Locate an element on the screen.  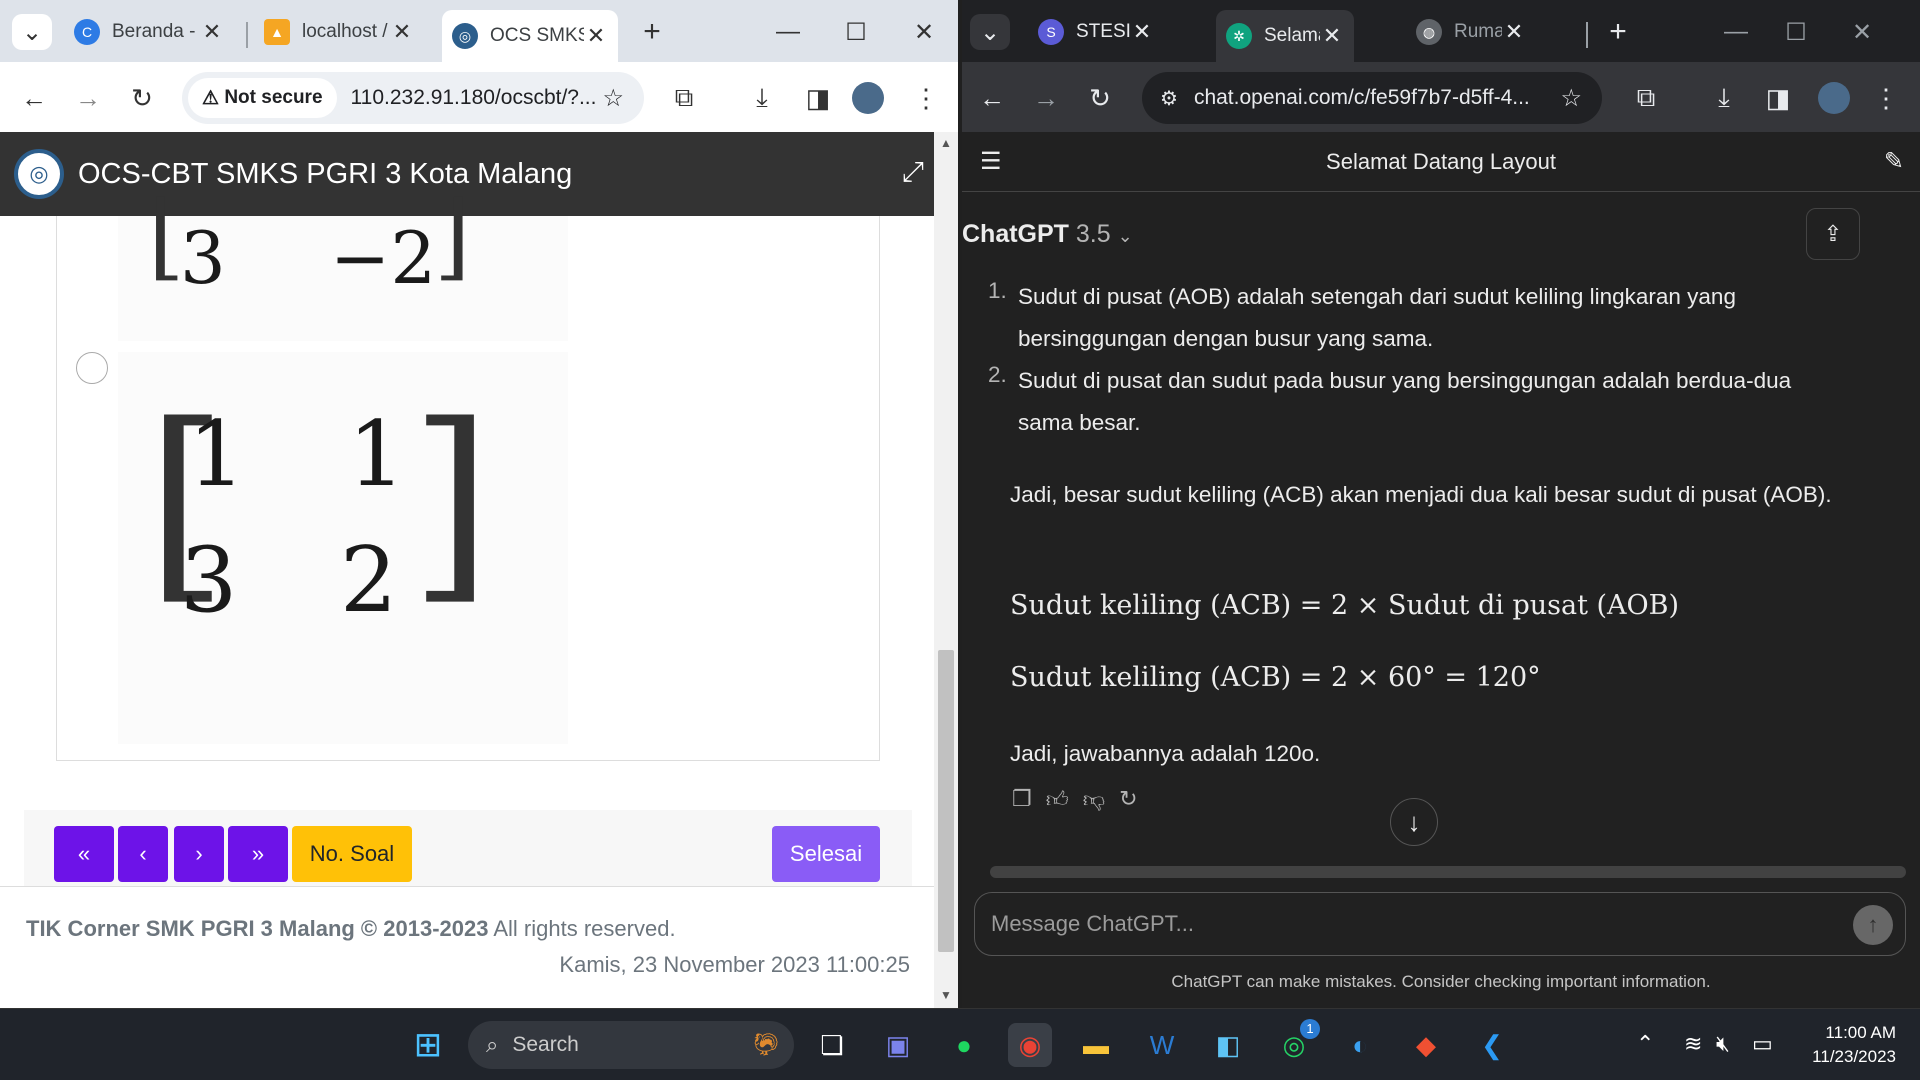
first-question-button: « is located at coordinates (84, 854).